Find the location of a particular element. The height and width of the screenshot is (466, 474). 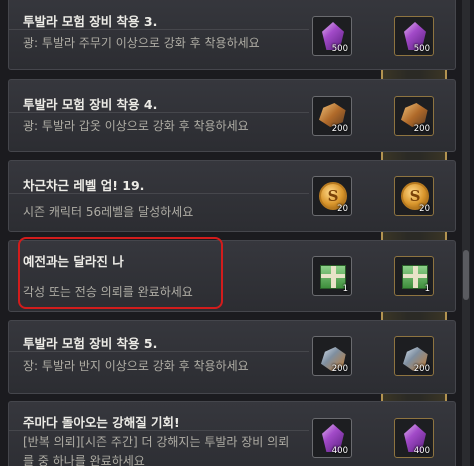

quest-description: 광: 투발라 주무기 이상으로 강화 후 착용하세요 is located at coordinates (141, 43).